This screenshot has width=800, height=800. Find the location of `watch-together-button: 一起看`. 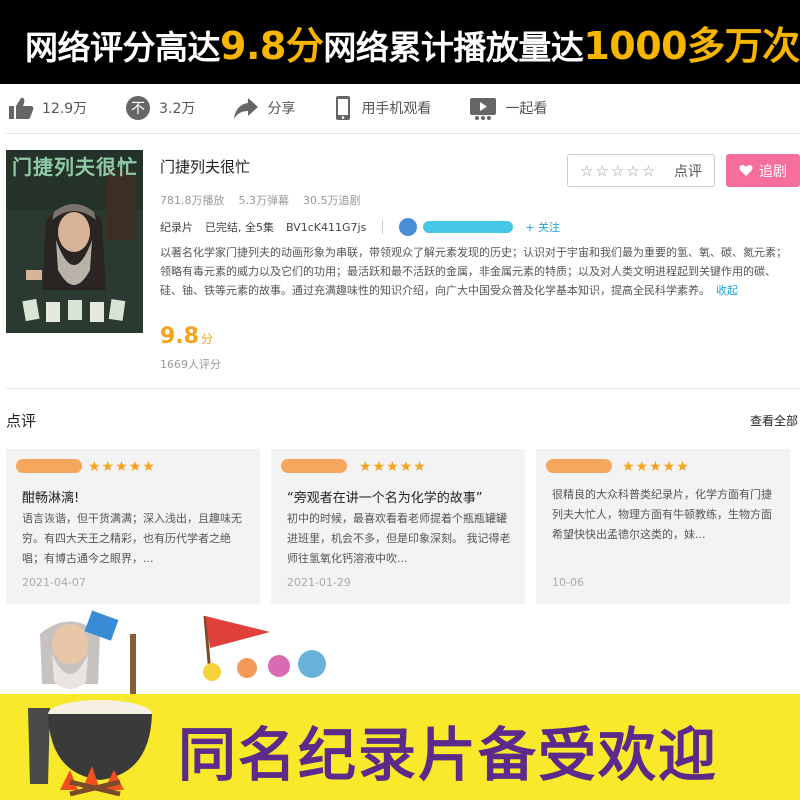

watch-together-button: 一起看 is located at coordinates (508, 108).